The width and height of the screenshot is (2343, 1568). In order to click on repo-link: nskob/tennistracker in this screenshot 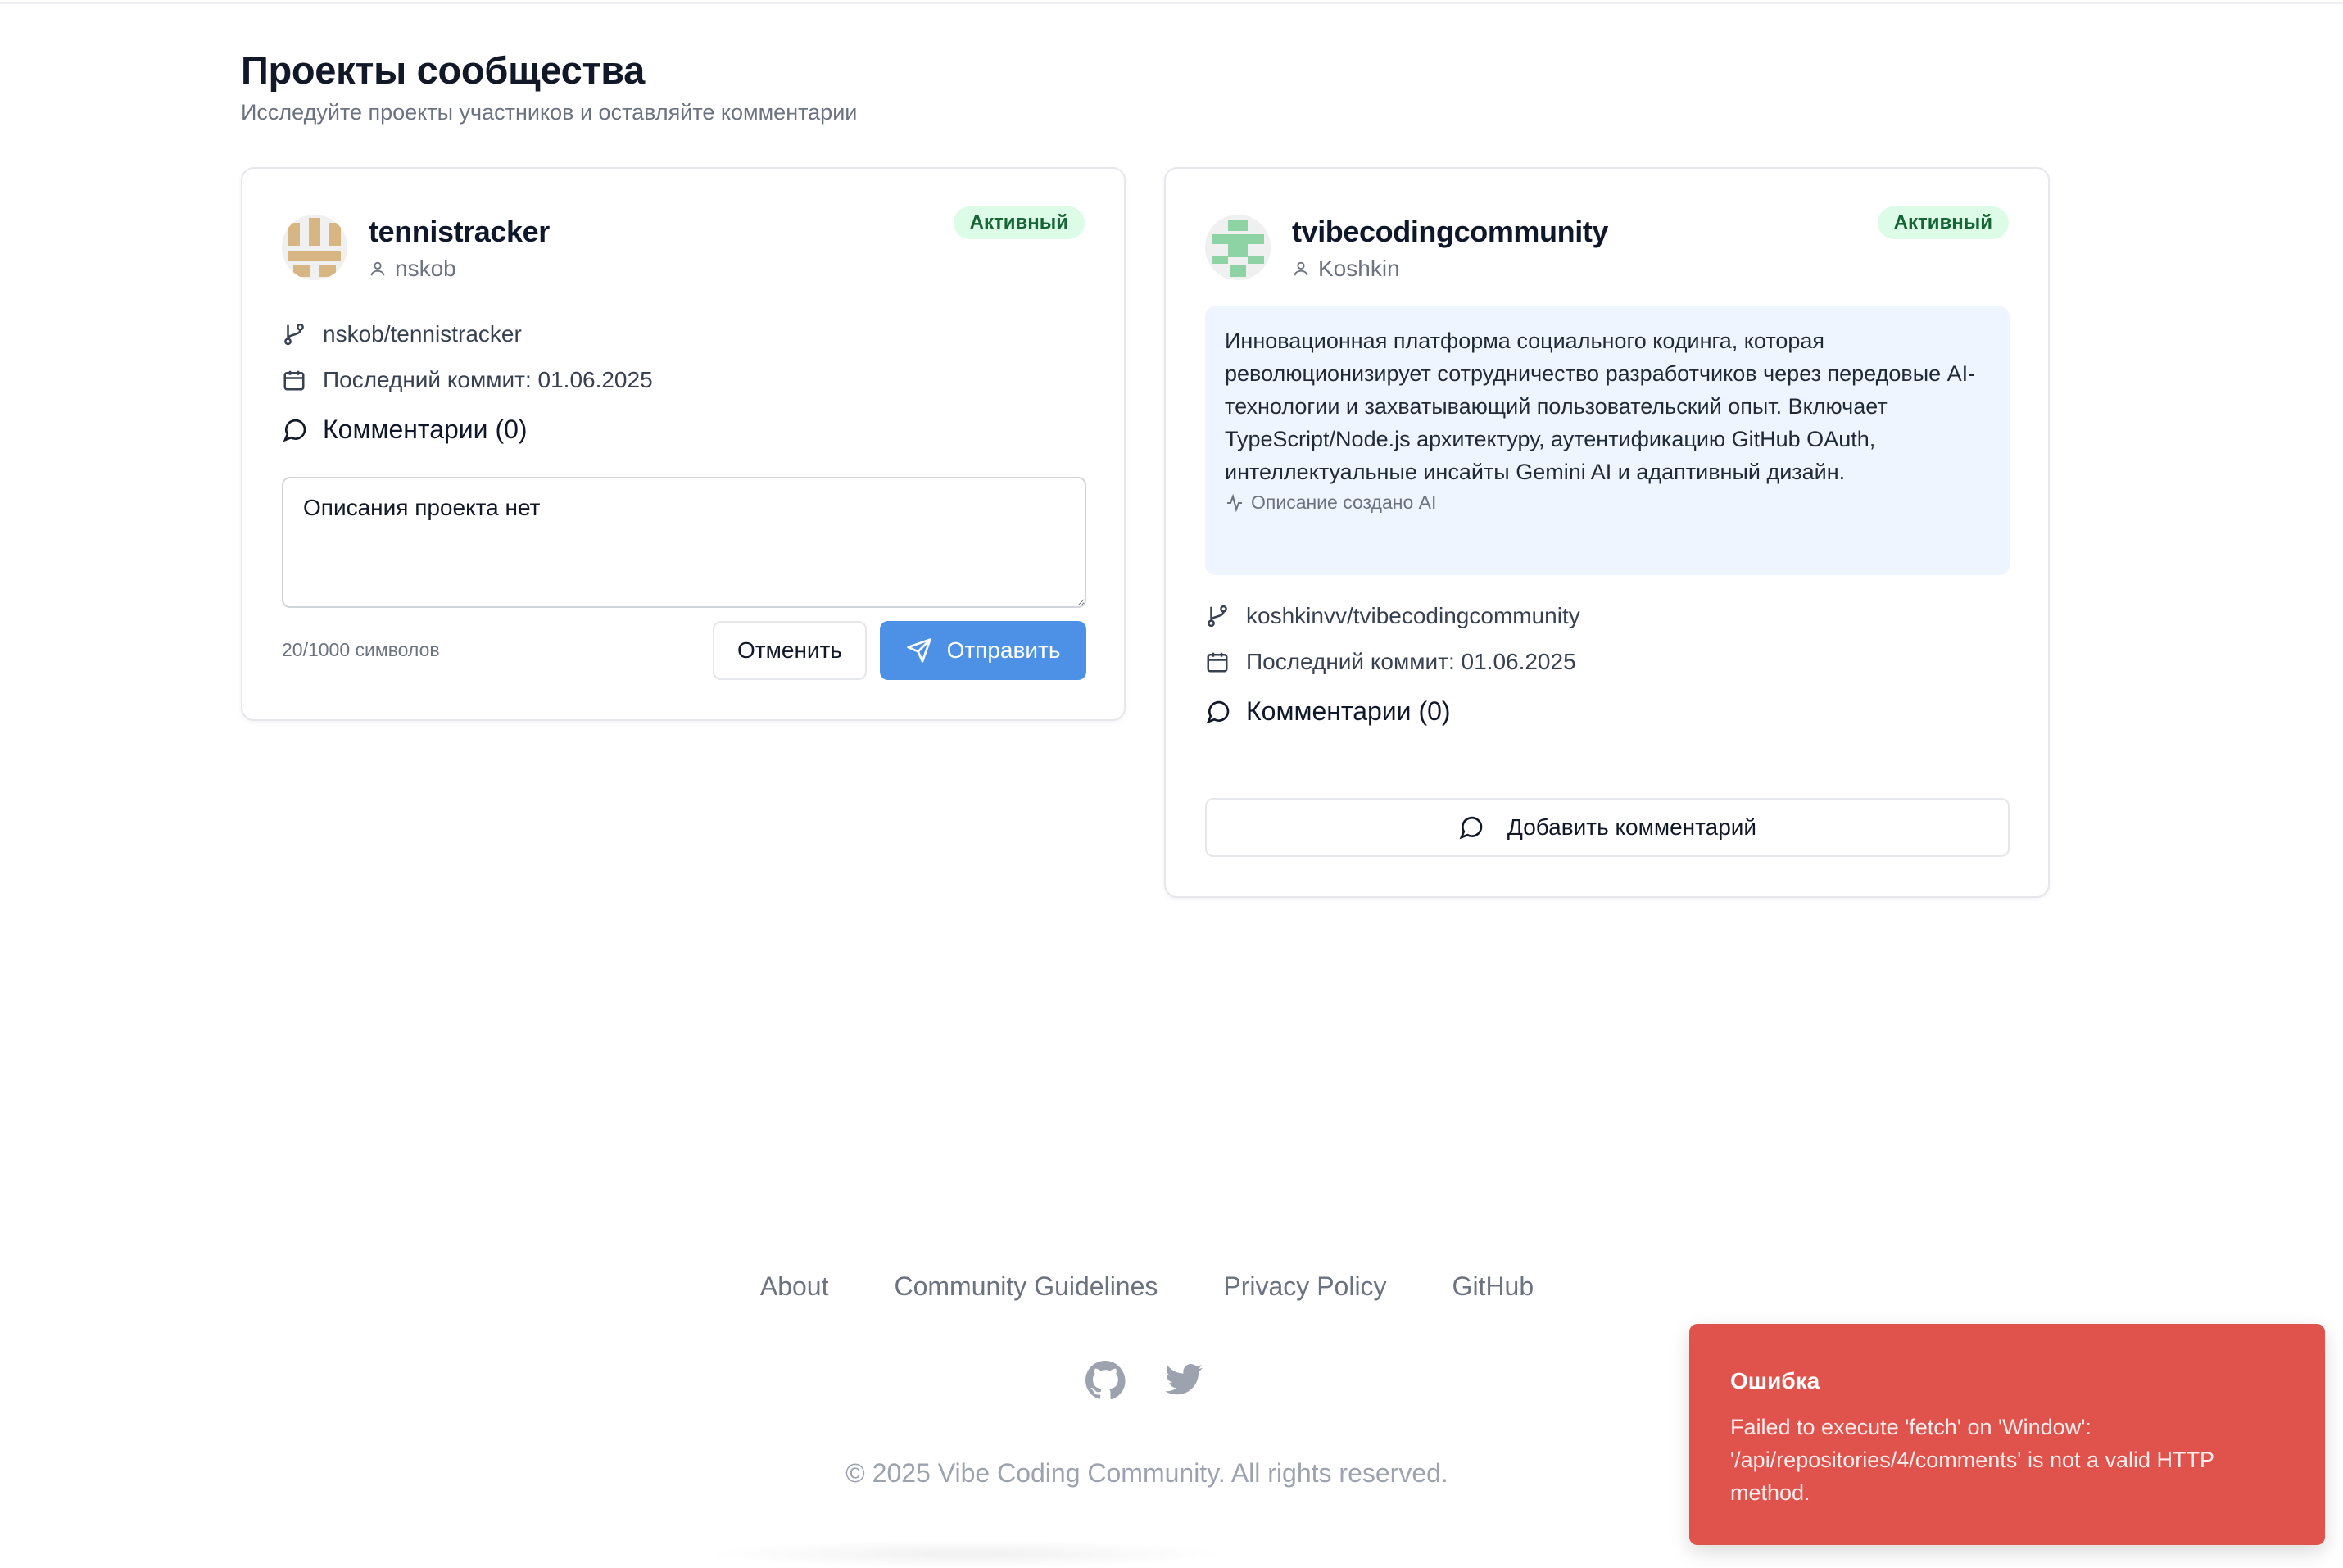, I will do `click(402, 334)`.